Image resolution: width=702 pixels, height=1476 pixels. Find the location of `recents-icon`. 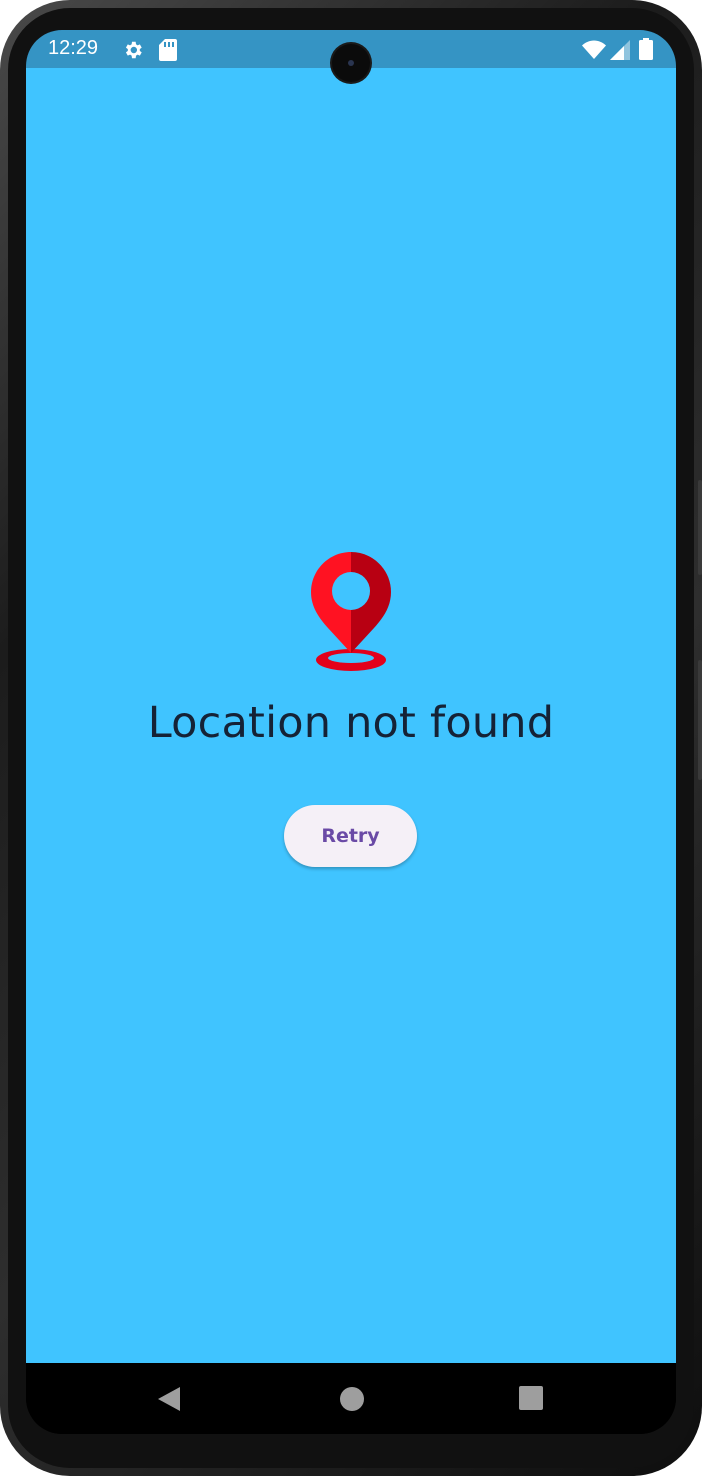

recents-icon is located at coordinates (531, 1400).